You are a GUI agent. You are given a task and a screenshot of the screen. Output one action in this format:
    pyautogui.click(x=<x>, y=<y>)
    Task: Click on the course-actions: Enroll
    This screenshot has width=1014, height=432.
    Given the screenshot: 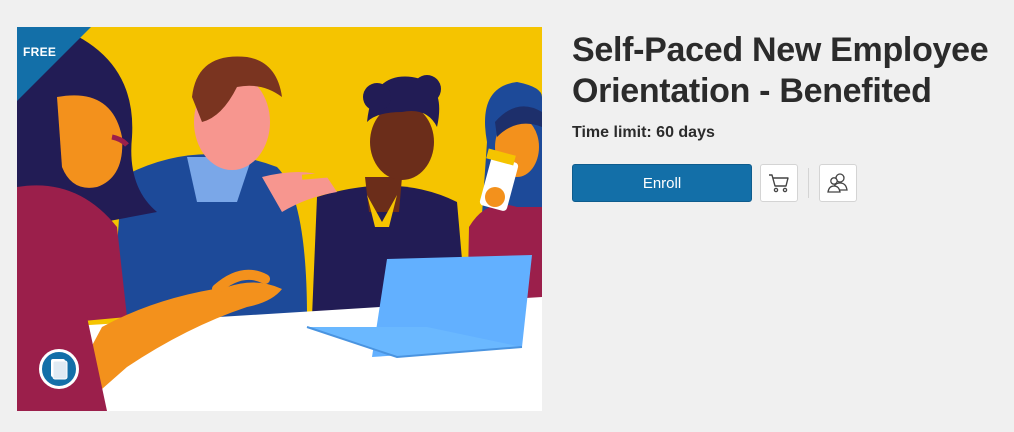 What is the action you would take?
    pyautogui.click(x=714, y=183)
    